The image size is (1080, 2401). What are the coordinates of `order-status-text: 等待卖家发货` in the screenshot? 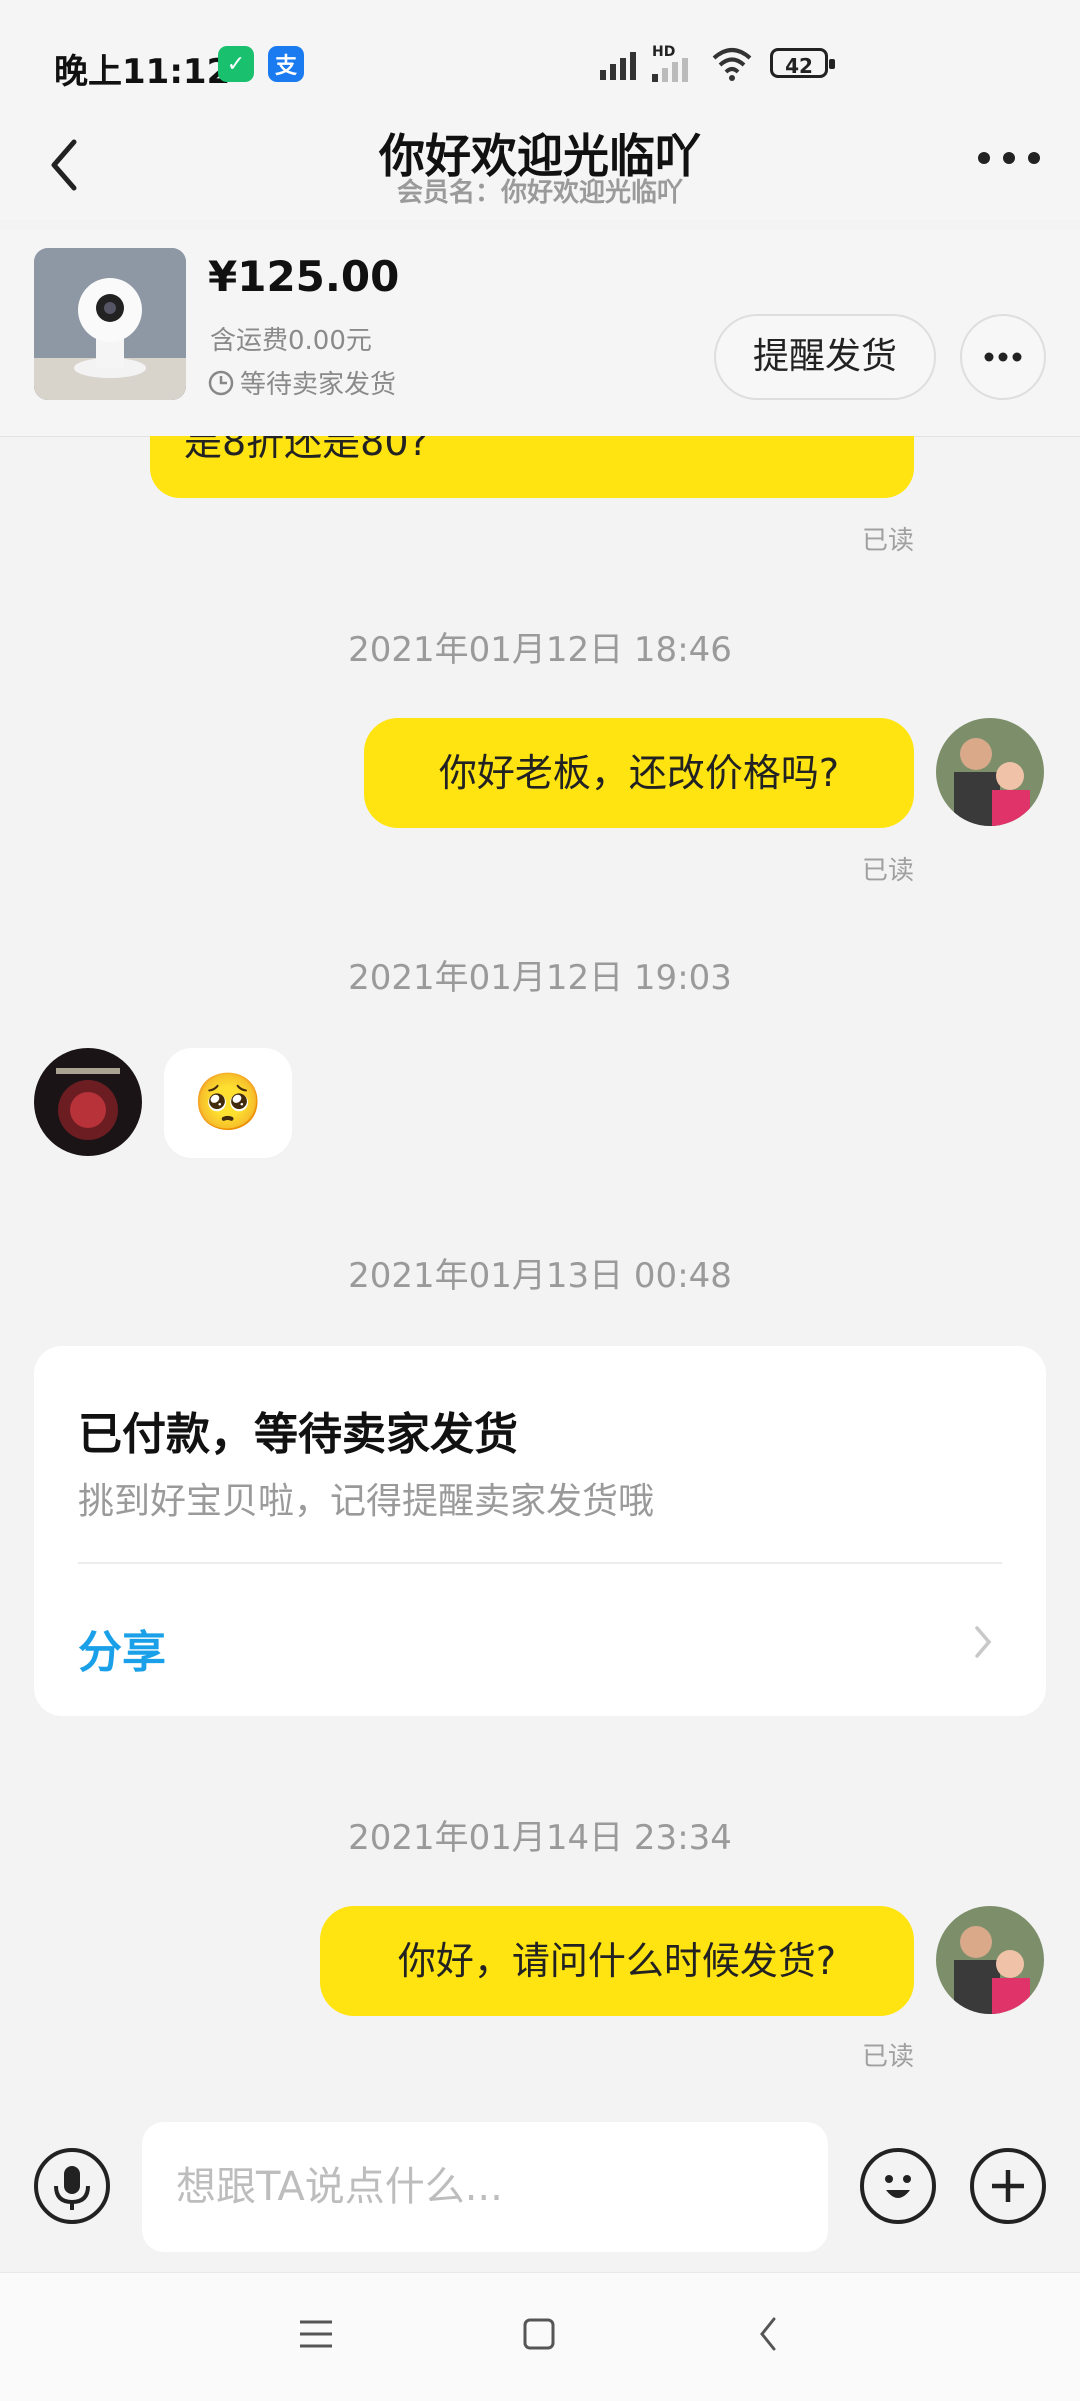 It's located at (318, 385).